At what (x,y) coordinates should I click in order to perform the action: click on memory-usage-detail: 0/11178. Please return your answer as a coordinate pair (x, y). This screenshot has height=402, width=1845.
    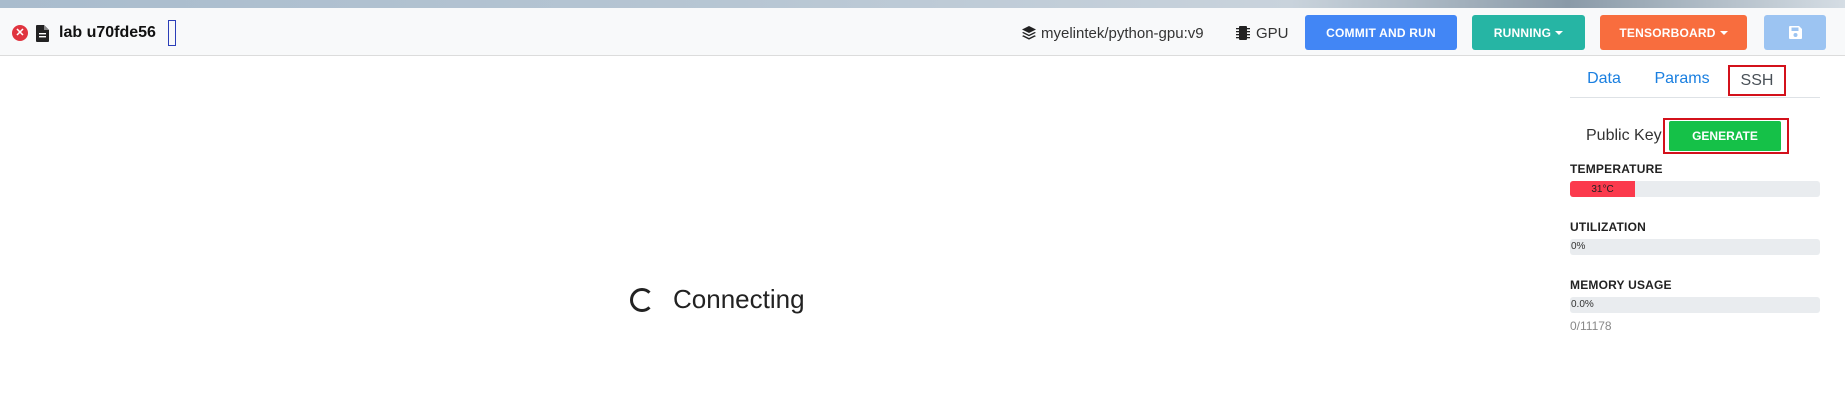
    Looking at the image, I should click on (1591, 326).